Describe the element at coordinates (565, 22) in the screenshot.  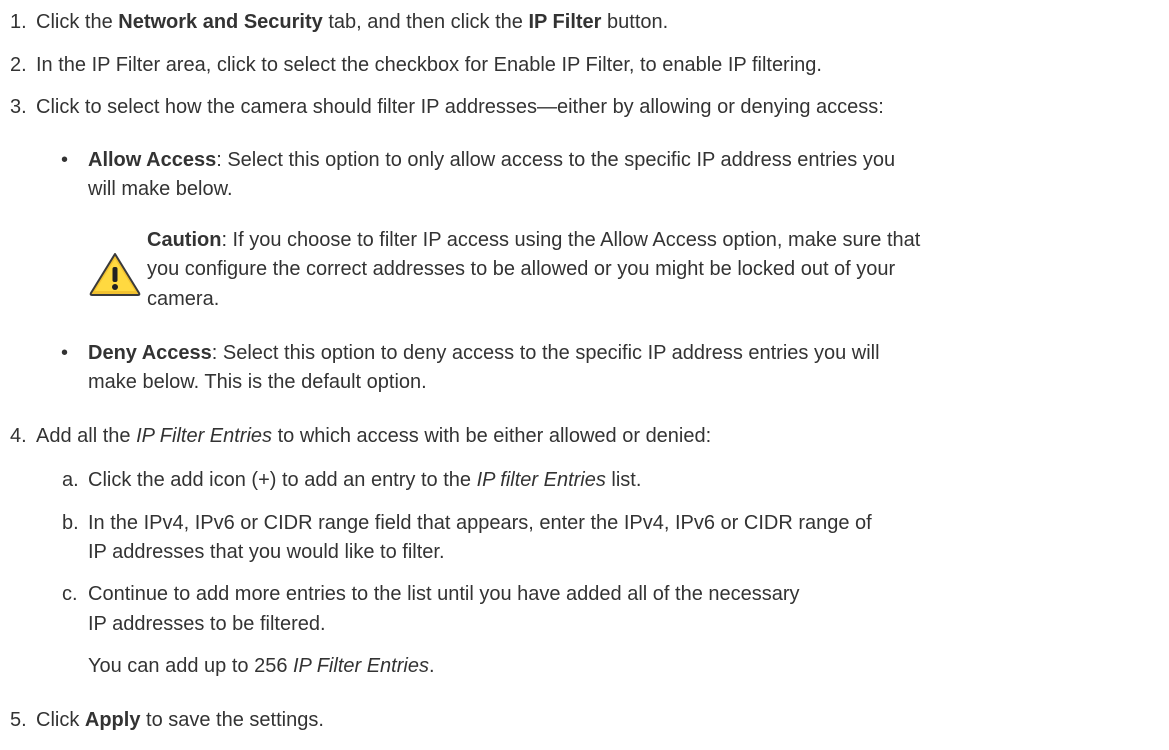
I see `ip-filter-button-ref: IP Filter` at that location.